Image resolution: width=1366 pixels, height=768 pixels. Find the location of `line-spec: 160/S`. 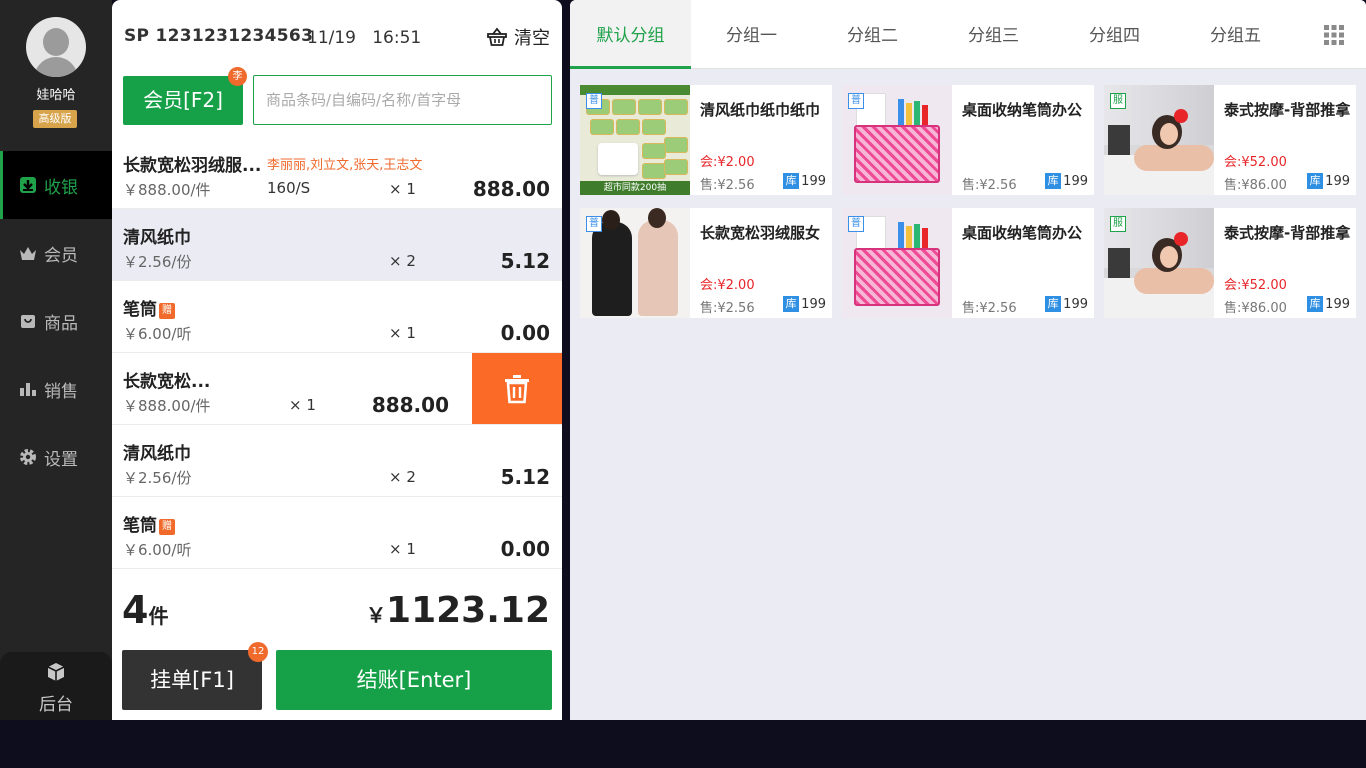

line-spec: 160/S is located at coordinates (289, 188).